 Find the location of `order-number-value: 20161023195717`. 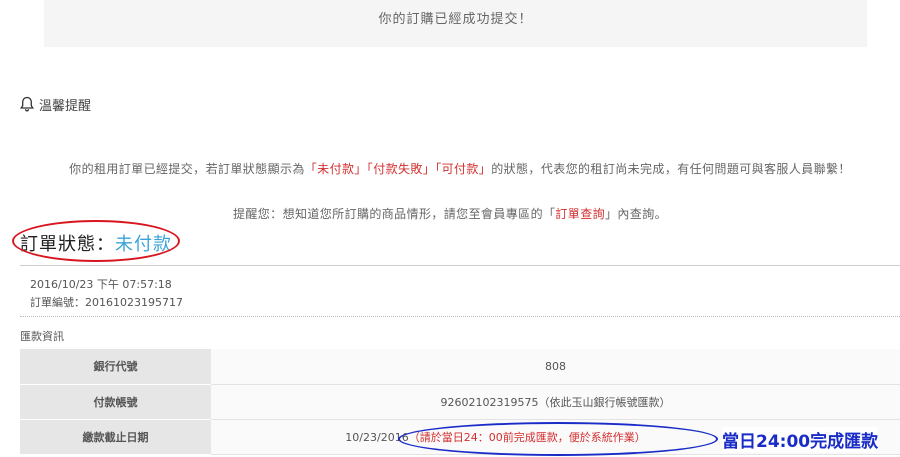

order-number-value: 20161023195717 is located at coordinates (134, 302).